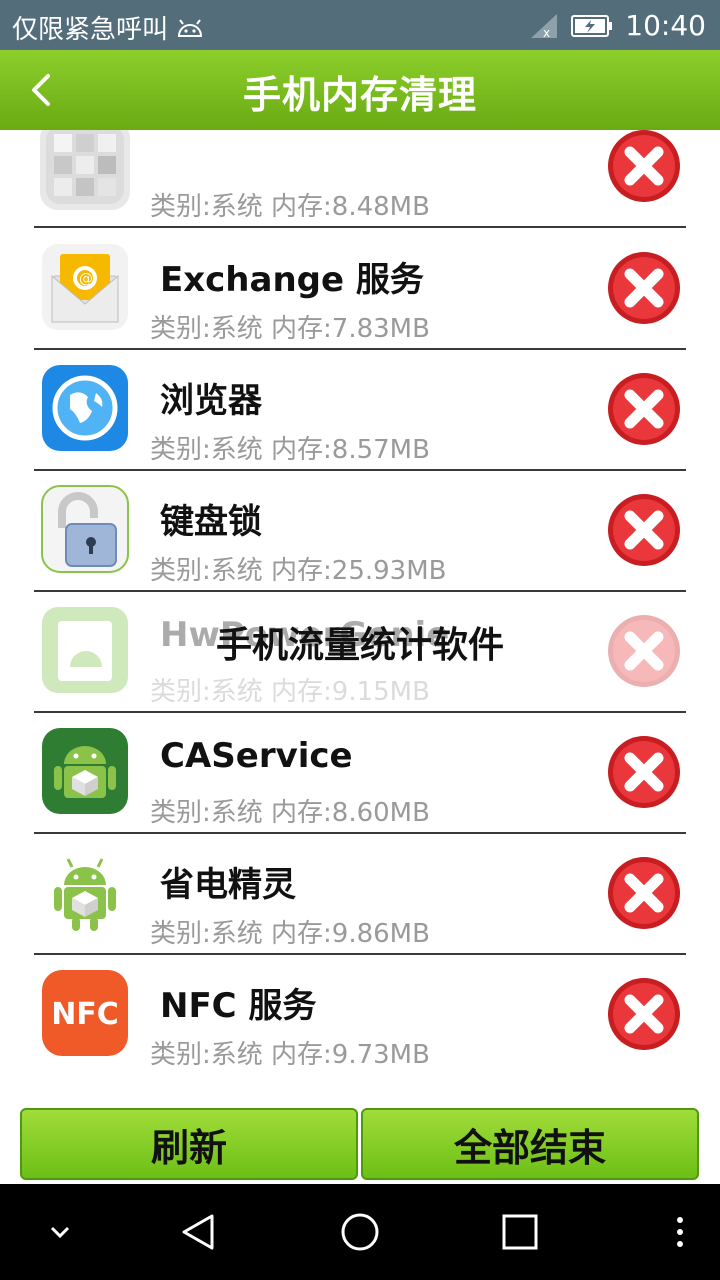 Image resolution: width=720 pixels, height=1280 pixels. I want to click on battery-icon, so click(592, 25).